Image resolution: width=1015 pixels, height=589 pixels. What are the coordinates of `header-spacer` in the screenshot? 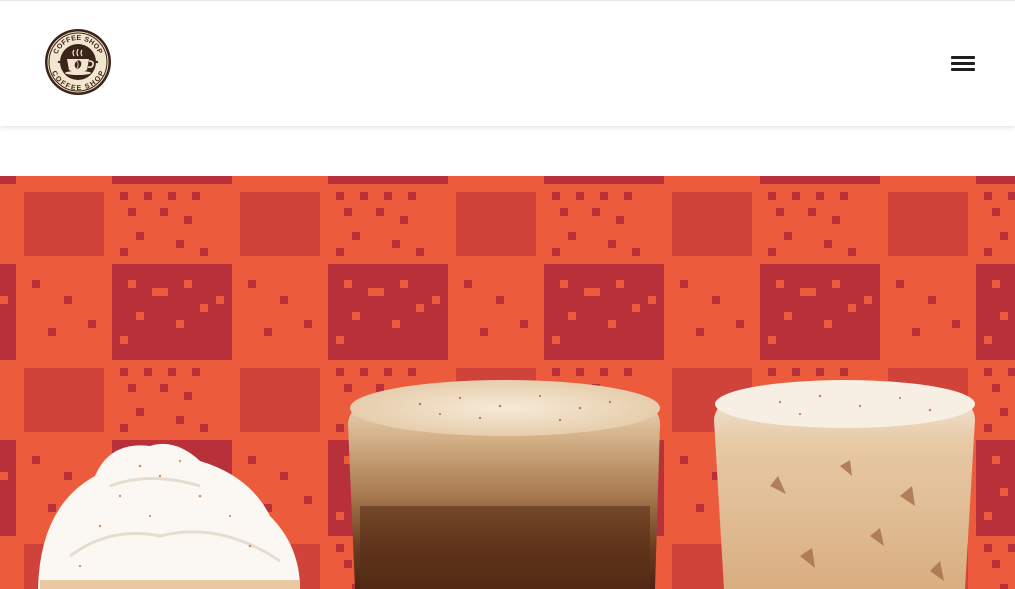 It's located at (507, 151).